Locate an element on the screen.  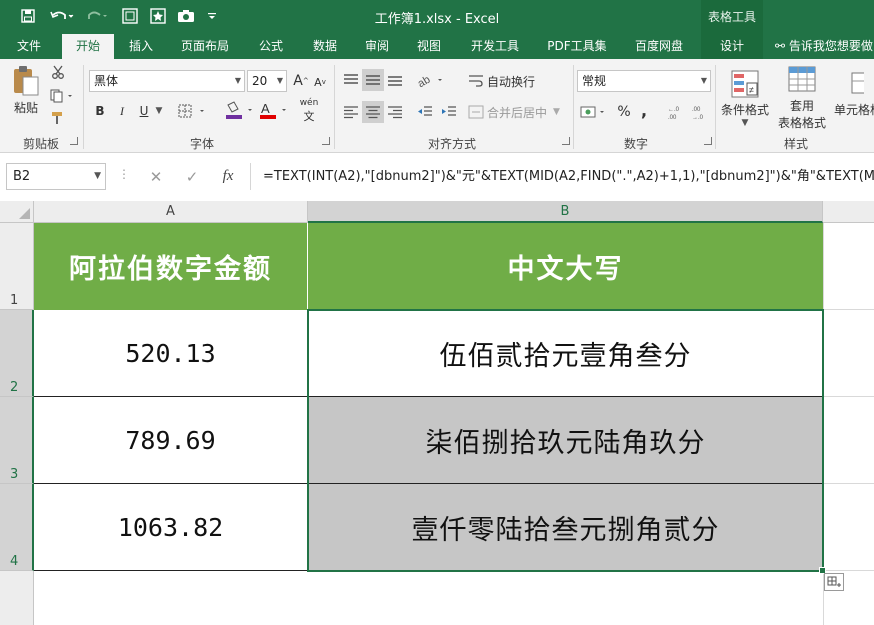
number-format-combo: 常规 ▼ is located at coordinates (644, 81).